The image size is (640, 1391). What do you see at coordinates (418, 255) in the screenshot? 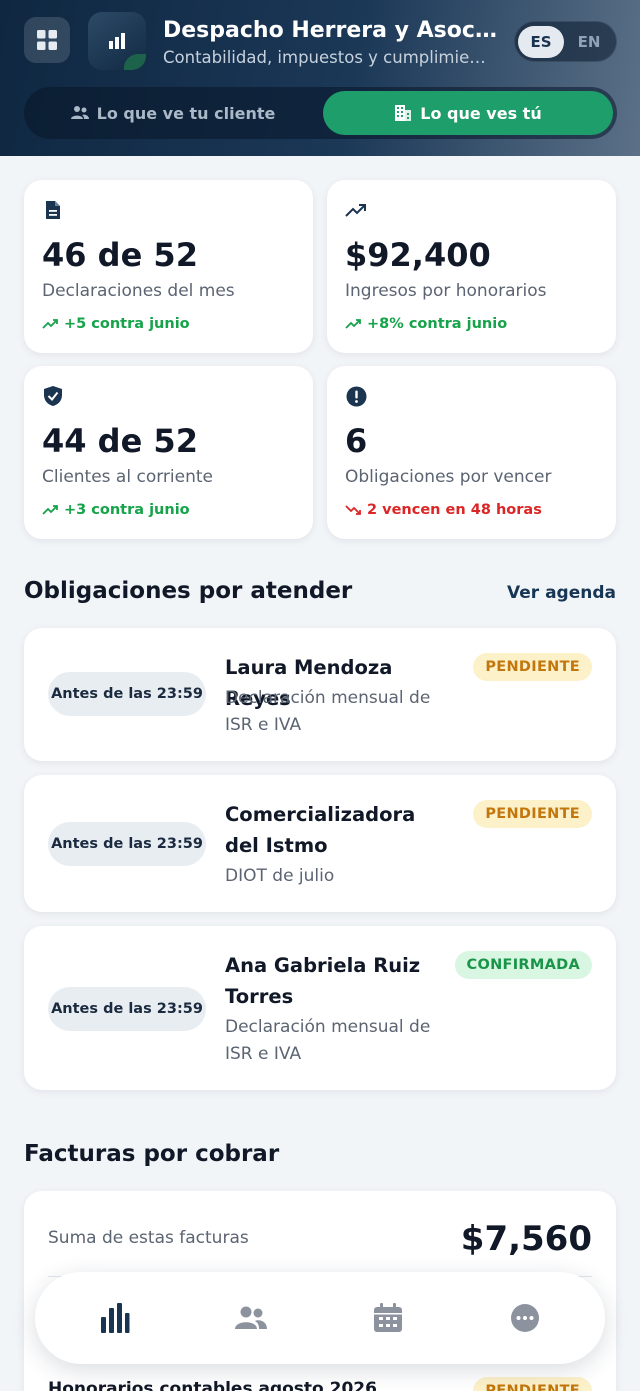
I see `stat-value: $92,400` at bounding box center [418, 255].